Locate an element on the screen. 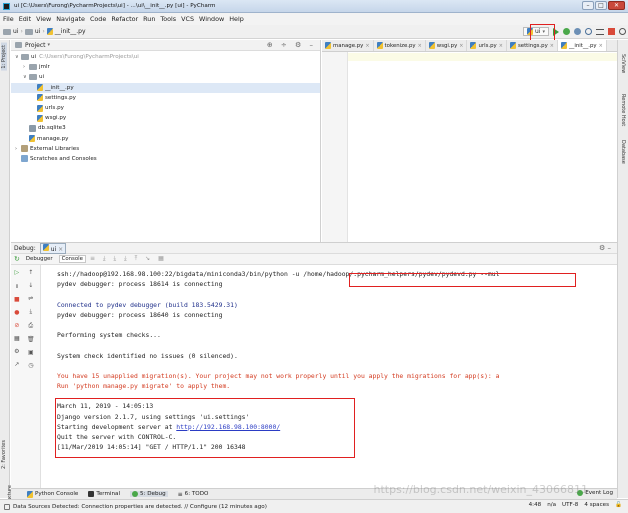 Image resolution: width=628 pixels, height=513 pixels. tree-node-jmlr: › jmlr is located at coordinates (165, 67).